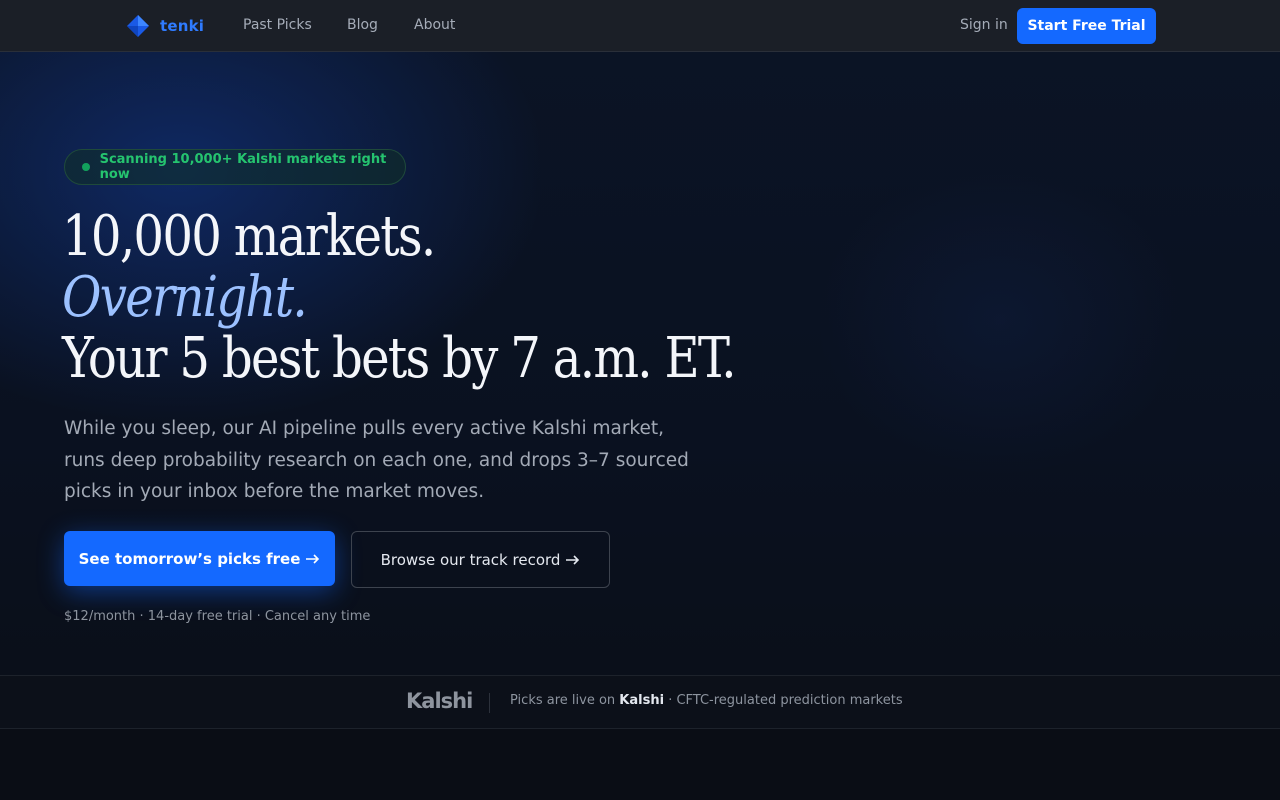  What do you see at coordinates (470, 559) in the screenshot?
I see `track-record-label: Browse our track record` at bounding box center [470, 559].